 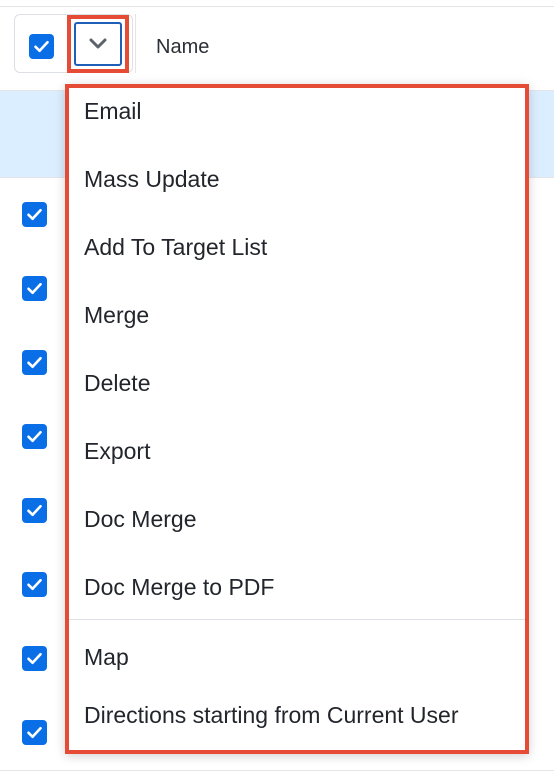 What do you see at coordinates (179, 587) in the screenshot?
I see `menu-item-label: Doc Merge to PDF` at bounding box center [179, 587].